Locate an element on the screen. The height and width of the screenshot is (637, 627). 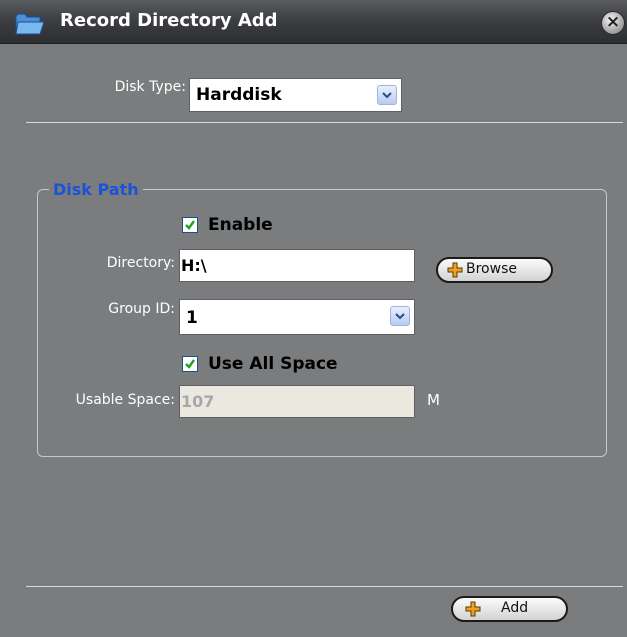
enable-checkbox is located at coordinates (190, 225).